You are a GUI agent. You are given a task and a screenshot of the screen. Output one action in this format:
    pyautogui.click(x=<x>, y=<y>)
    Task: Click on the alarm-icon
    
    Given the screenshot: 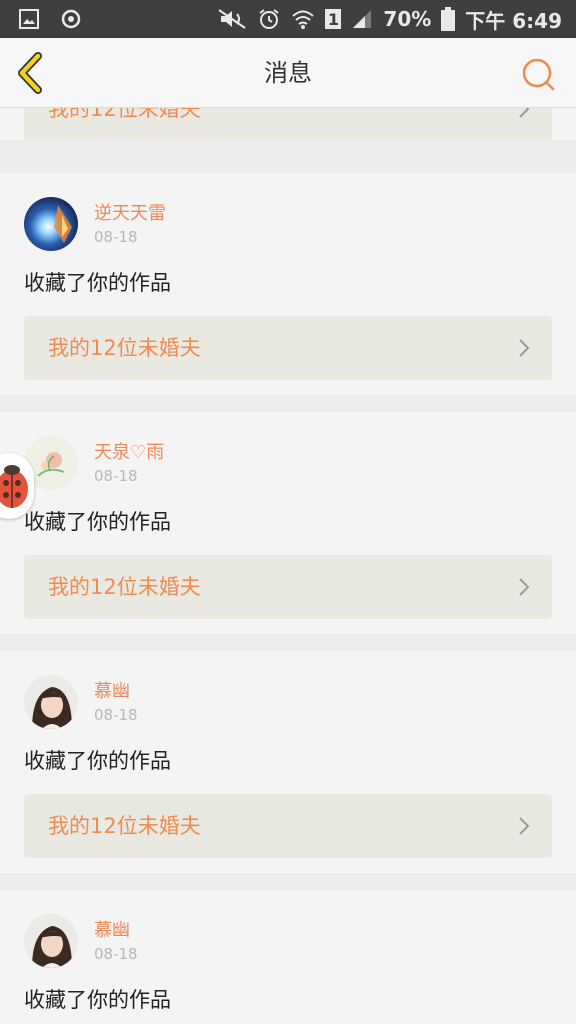 What is the action you would take?
    pyautogui.click(x=269, y=19)
    